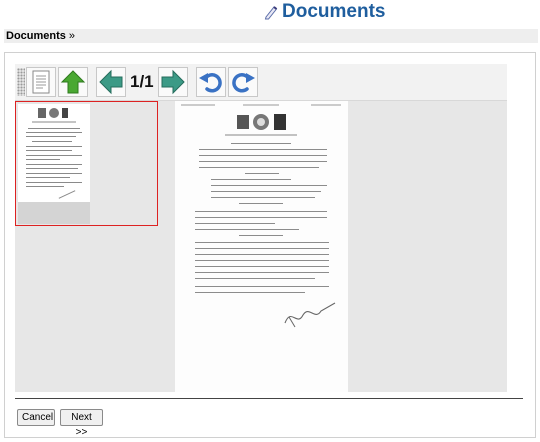 This screenshot has width=540, height=442. What do you see at coordinates (261, 82) in the screenshot?
I see `viewer-toolbar: 1/1` at bounding box center [261, 82].